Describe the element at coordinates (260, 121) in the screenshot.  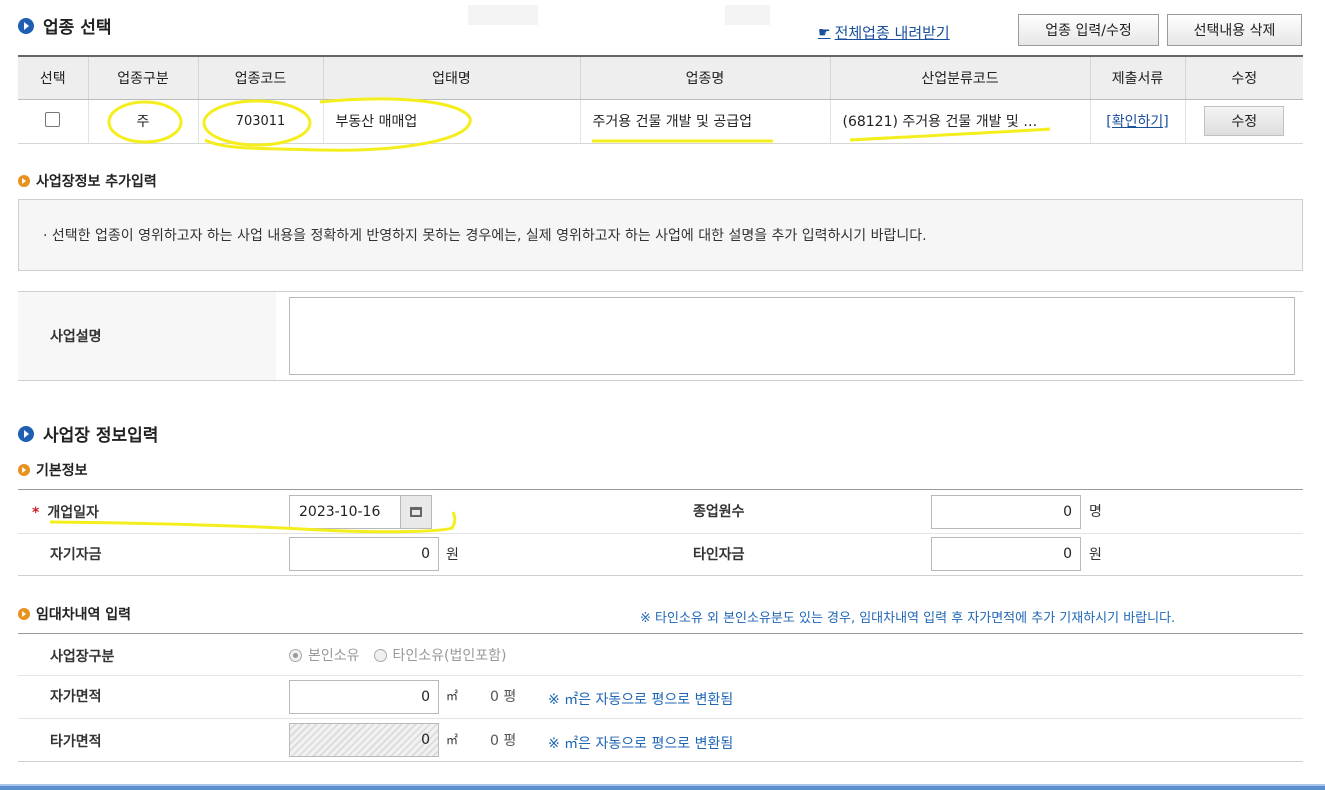
I see `code-cell: 703011` at that location.